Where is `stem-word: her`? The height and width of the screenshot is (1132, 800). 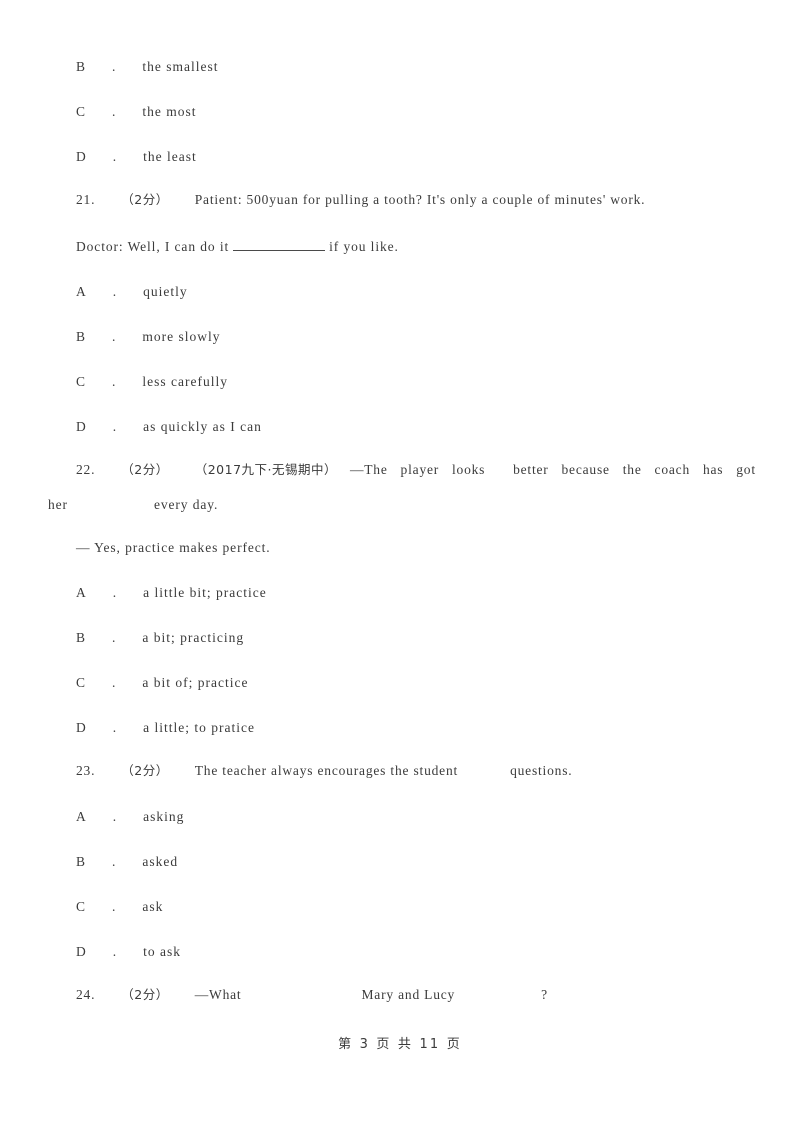 stem-word: her is located at coordinates (58, 504).